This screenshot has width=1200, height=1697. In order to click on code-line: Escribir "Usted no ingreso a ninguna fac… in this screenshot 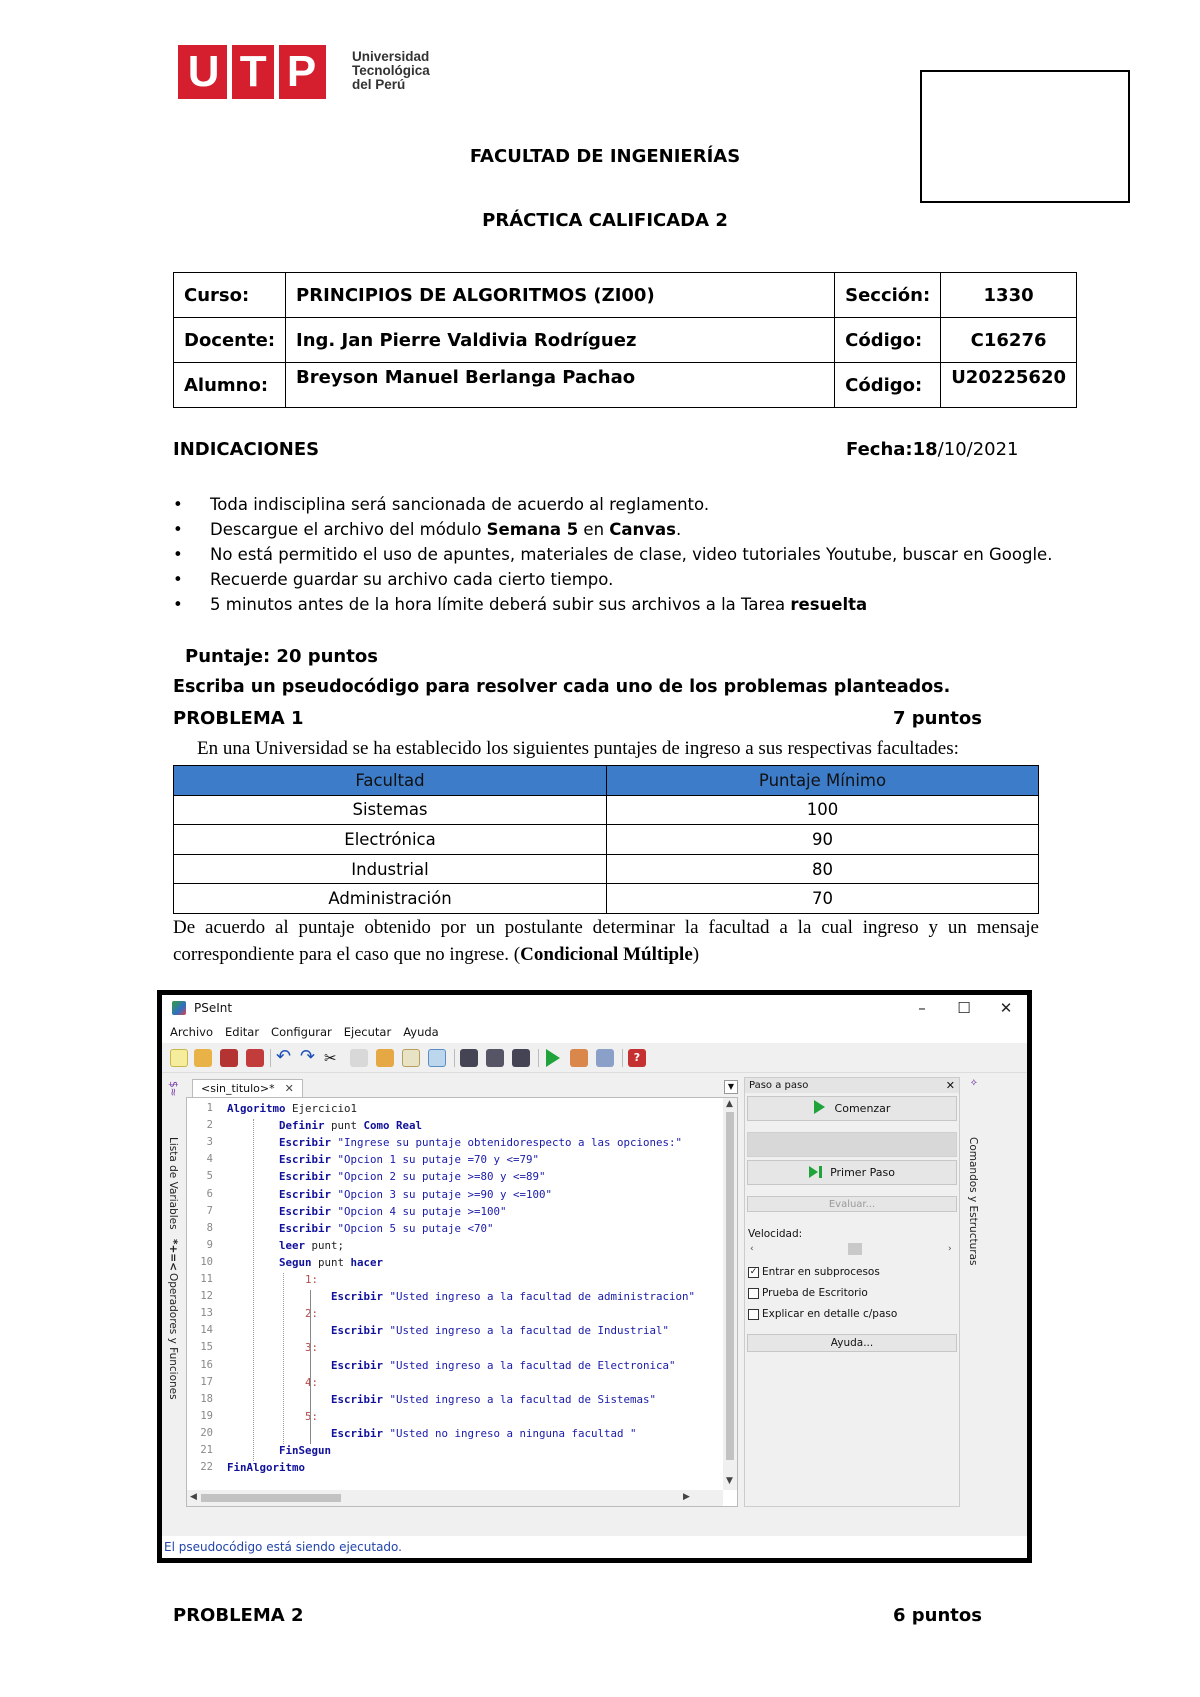, I will do `click(432, 1433)`.